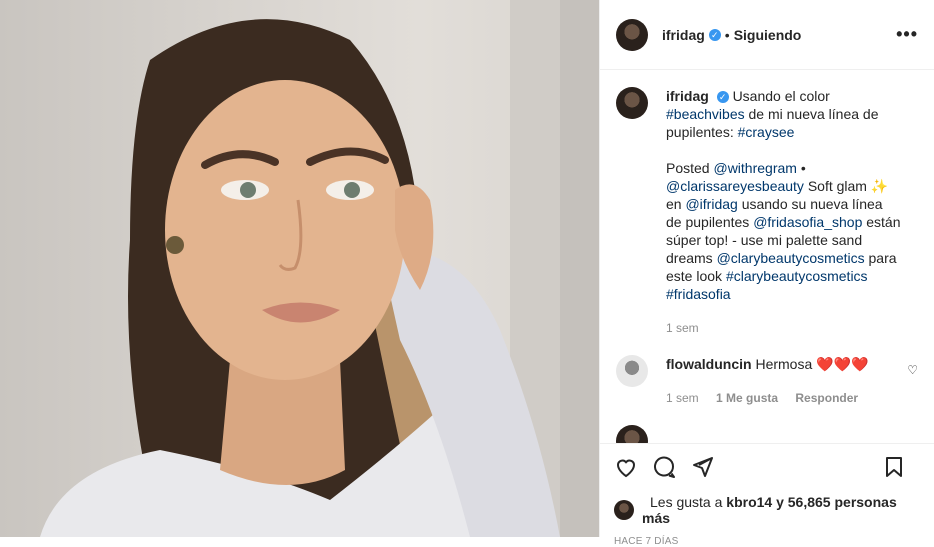 Image resolution: width=934 pixels, height=547 pixels. What do you see at coordinates (686, 502) in the screenshot?
I see `likes-prefix: Les gusta a` at bounding box center [686, 502].